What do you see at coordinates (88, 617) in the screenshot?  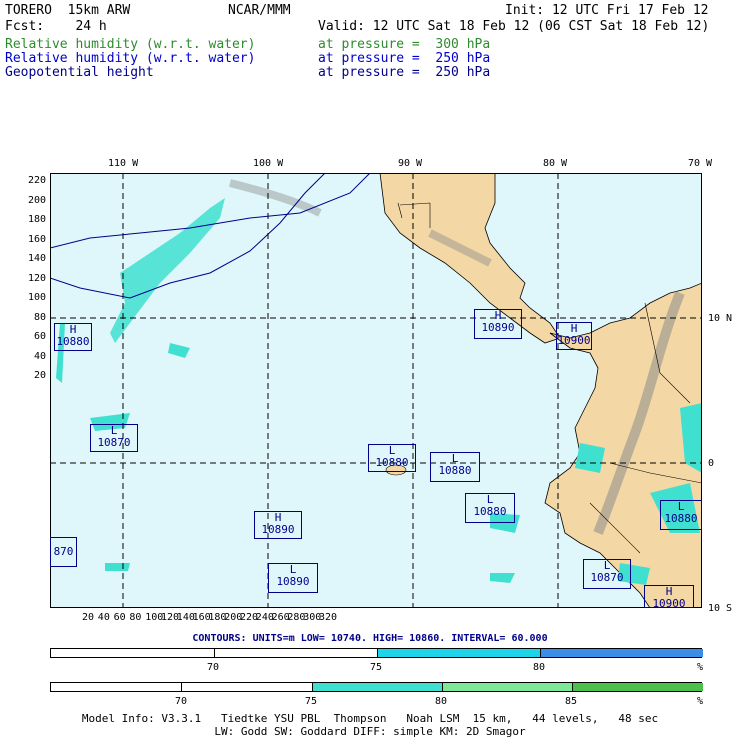 I see `x-tick-label: 20` at bounding box center [88, 617].